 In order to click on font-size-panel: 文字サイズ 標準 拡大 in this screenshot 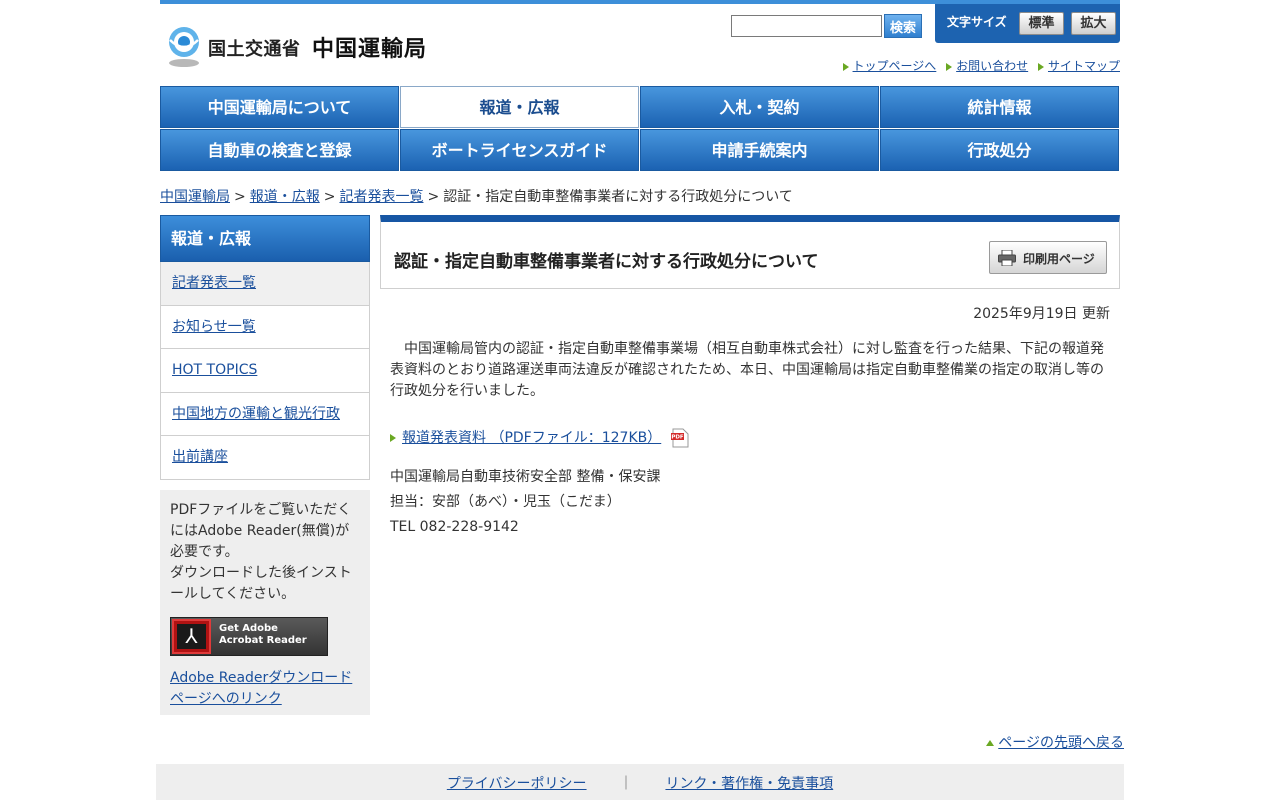, I will do `click(1027, 23)`.